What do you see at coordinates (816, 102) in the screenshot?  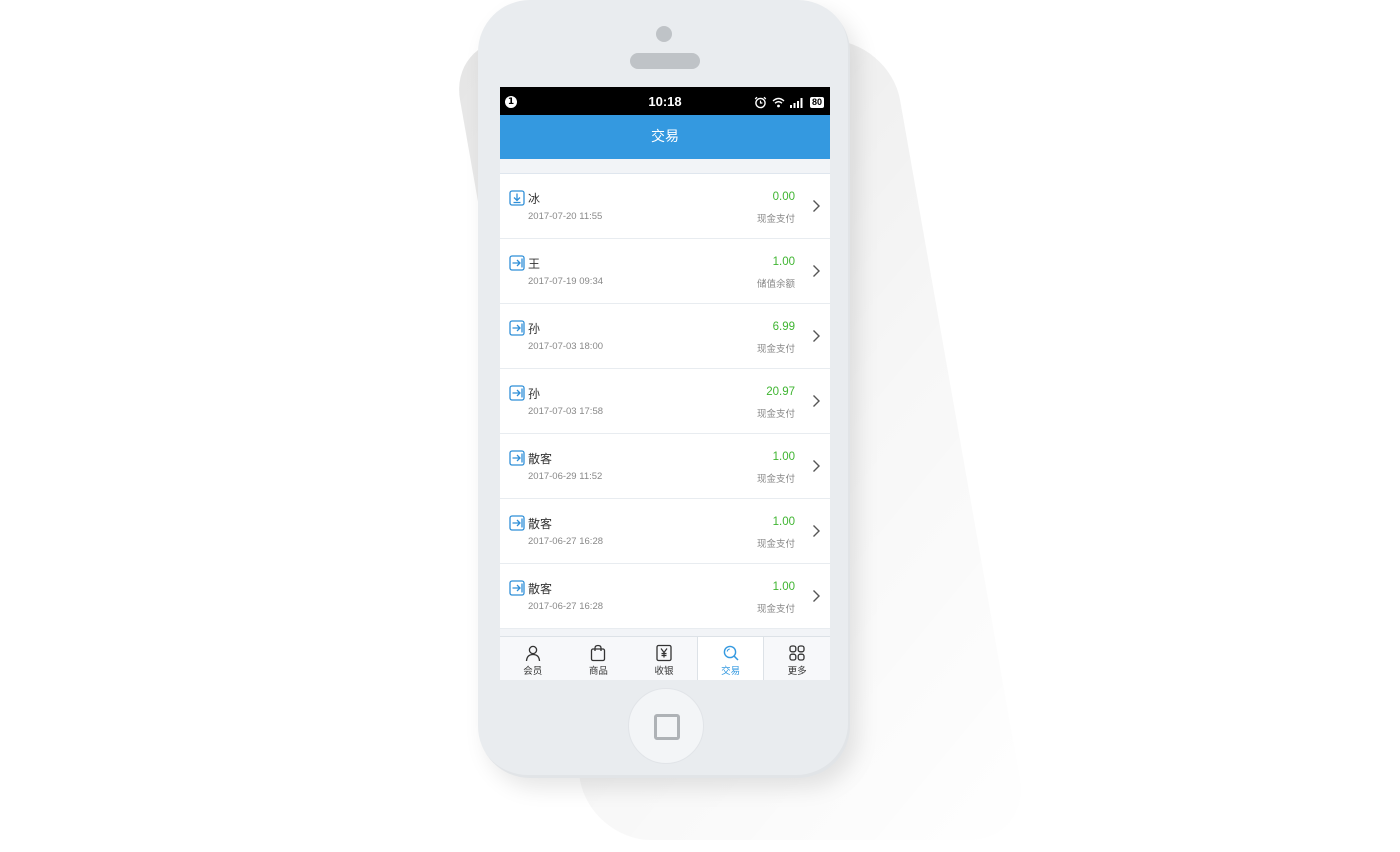 I see `battery-icon: 80` at bounding box center [816, 102].